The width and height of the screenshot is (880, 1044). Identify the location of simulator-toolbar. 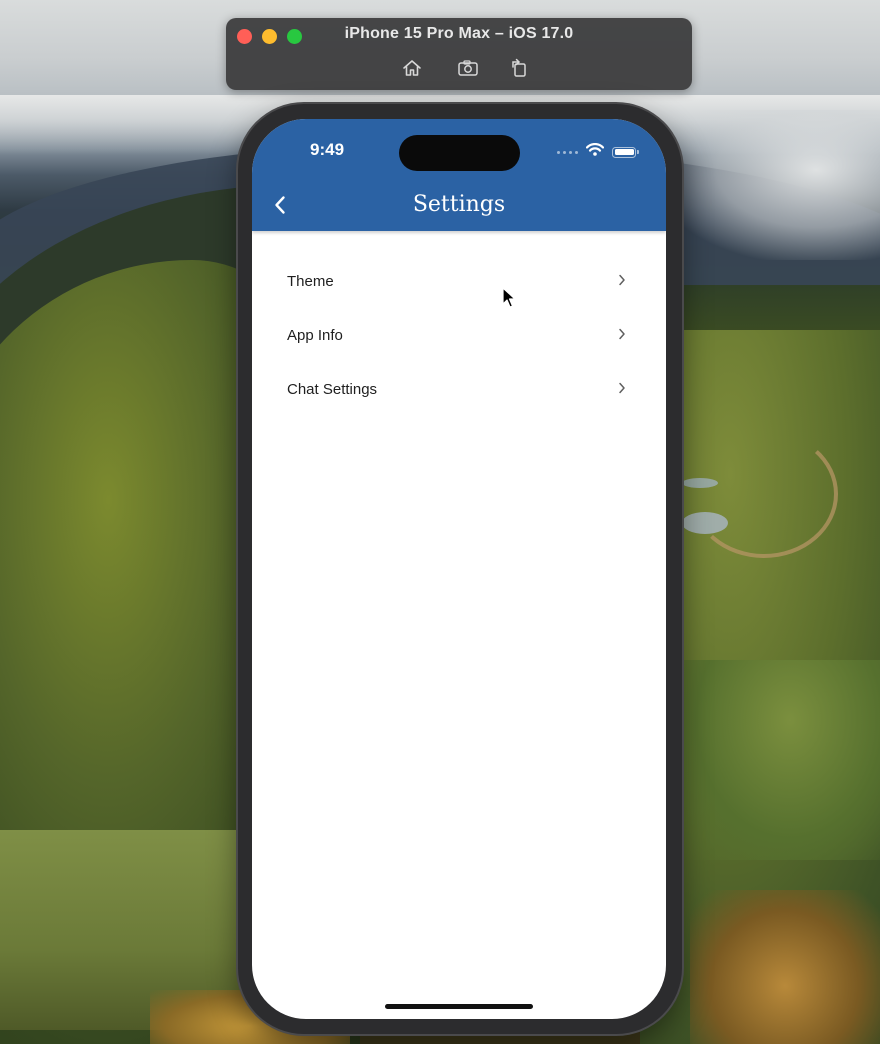
(459, 68).